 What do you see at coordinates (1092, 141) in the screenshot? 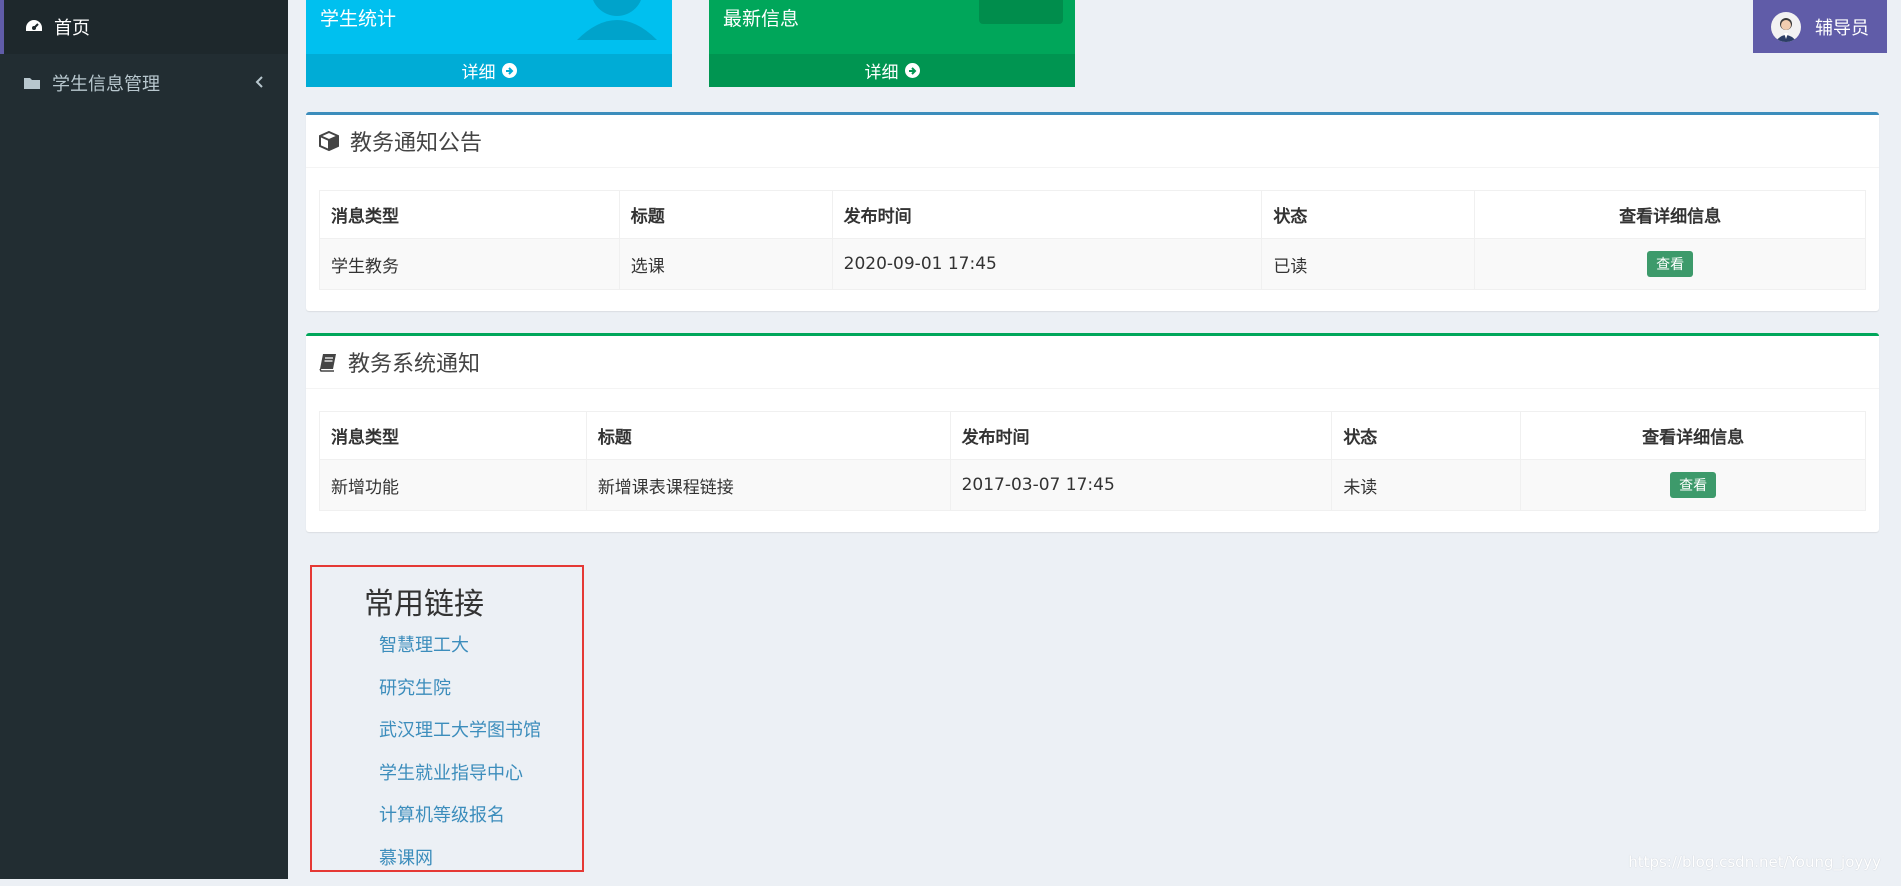
I see `notice-panel-header: 教务通知公告` at bounding box center [1092, 141].